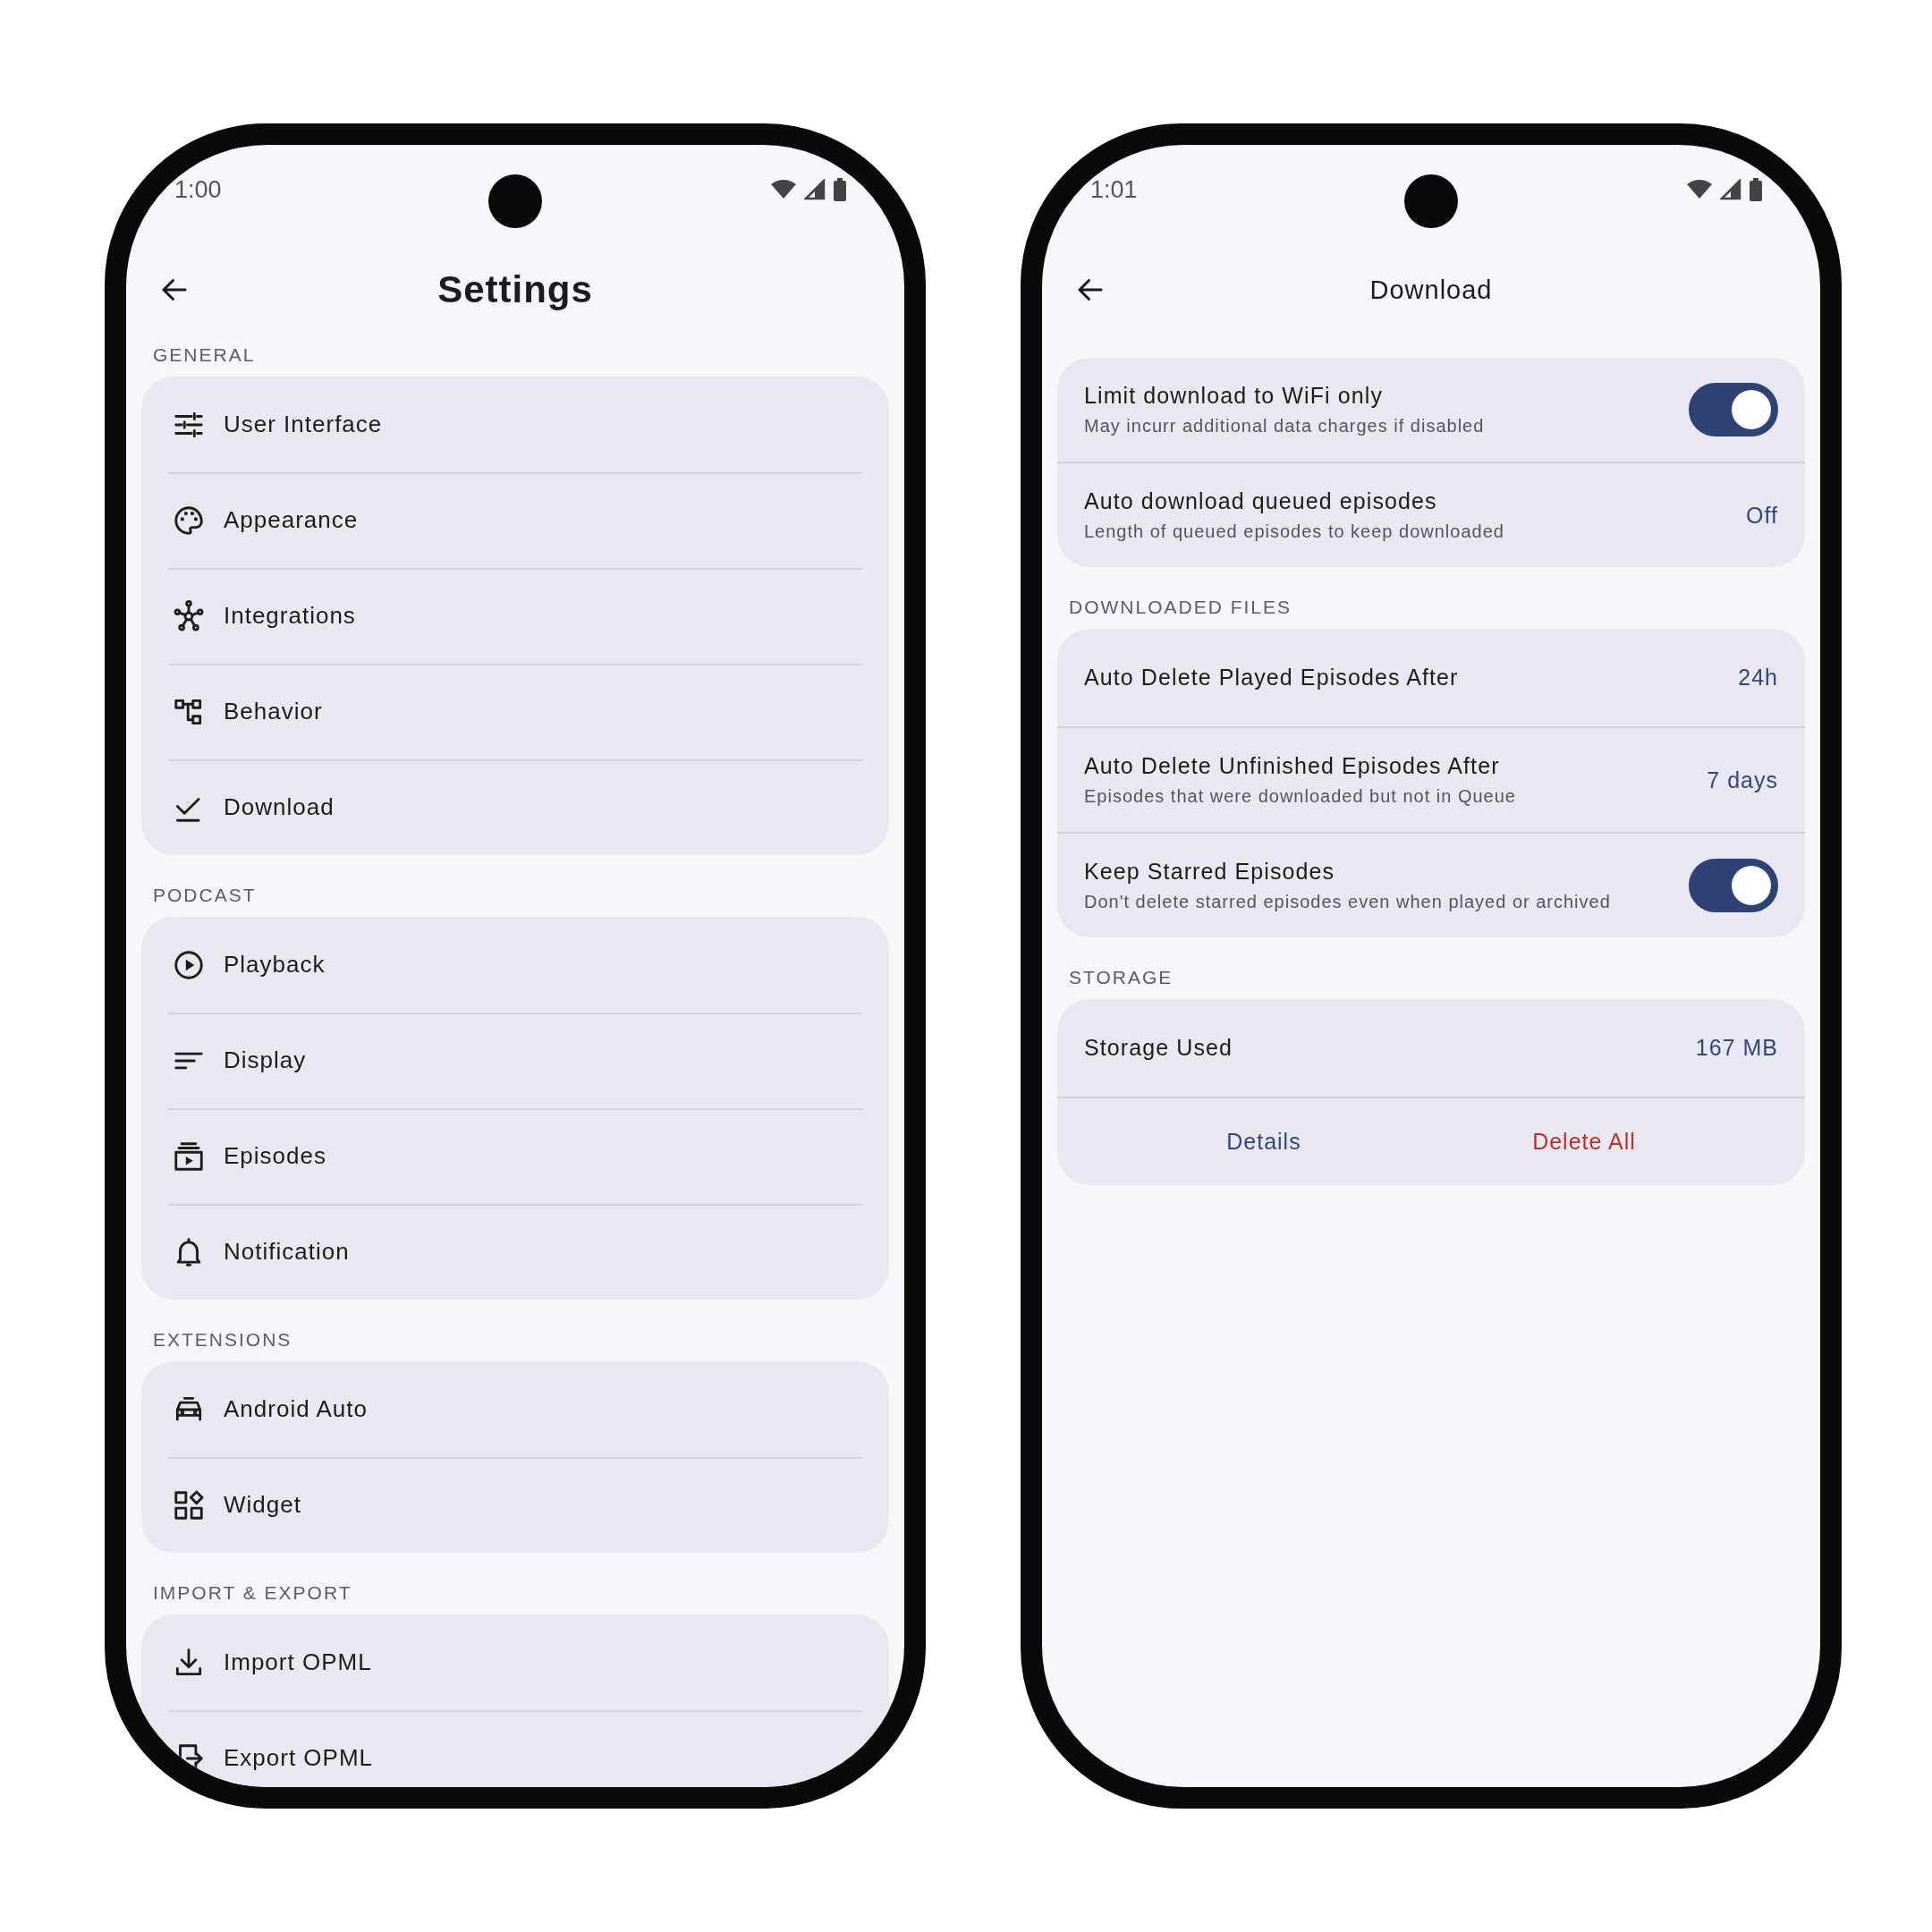  What do you see at coordinates (1431, 410) in the screenshot?
I see `setting-row: Limit download to WiFi only May incurr additional data charges if disabled` at bounding box center [1431, 410].